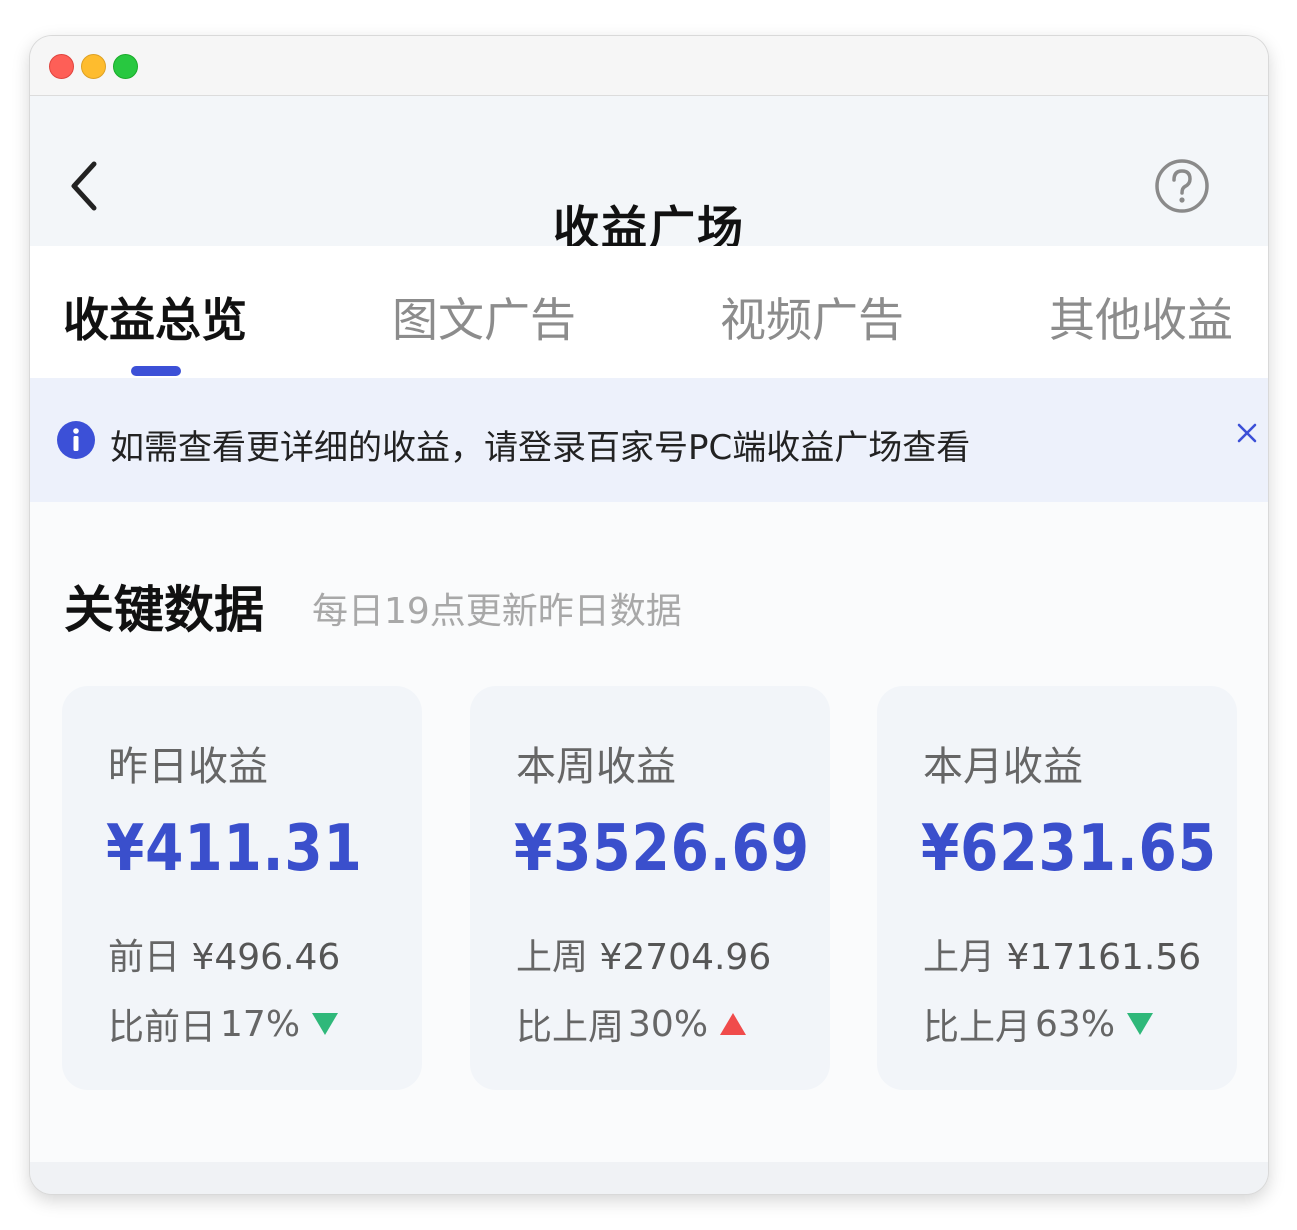 The image size is (1297, 1230). I want to click on comparison-label: 比上月, so click(977, 1027).